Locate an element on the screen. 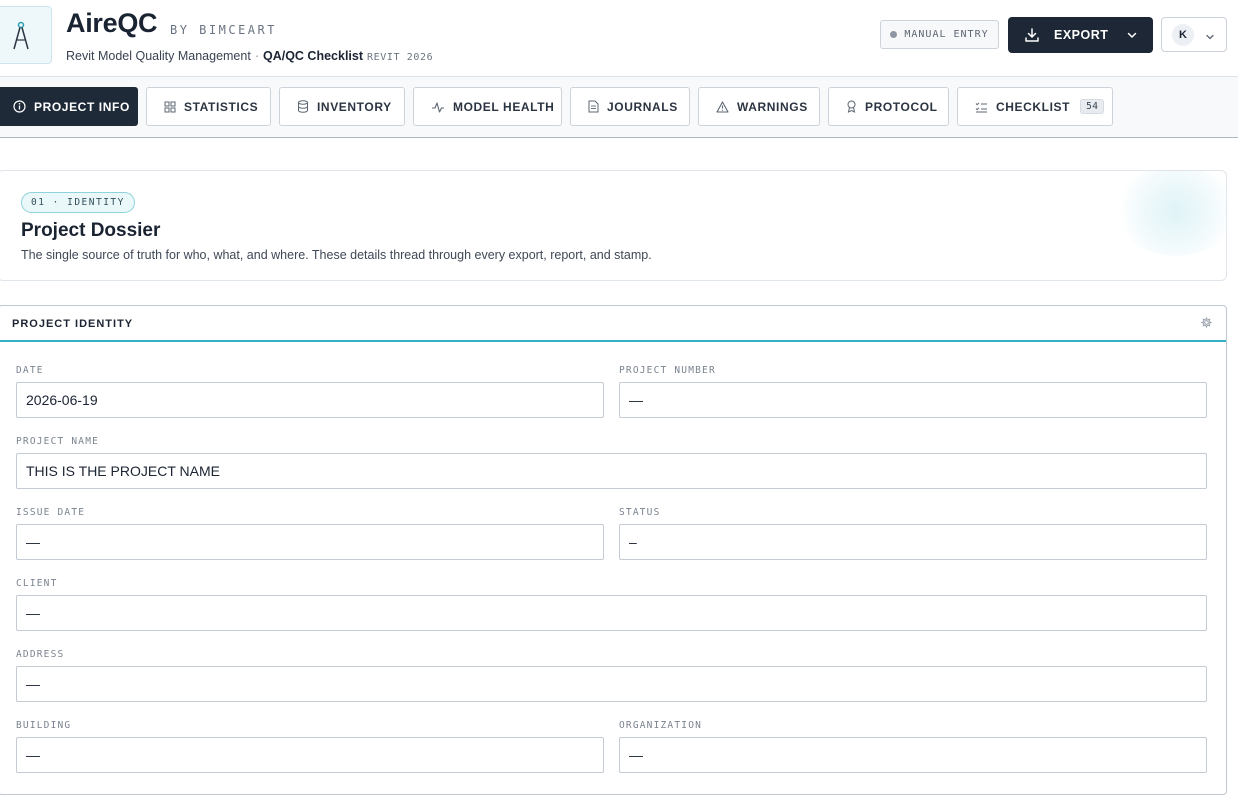 This screenshot has width=1238, height=796. user-menu-button: K is located at coordinates (1194, 34).